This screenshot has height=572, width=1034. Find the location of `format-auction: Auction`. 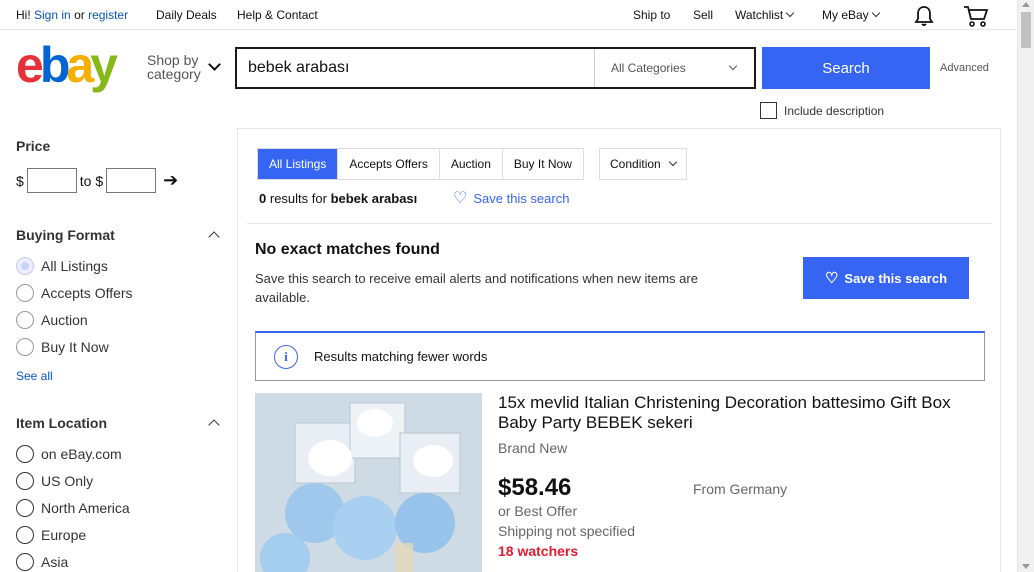

format-auction: Auction is located at coordinates (52, 320).